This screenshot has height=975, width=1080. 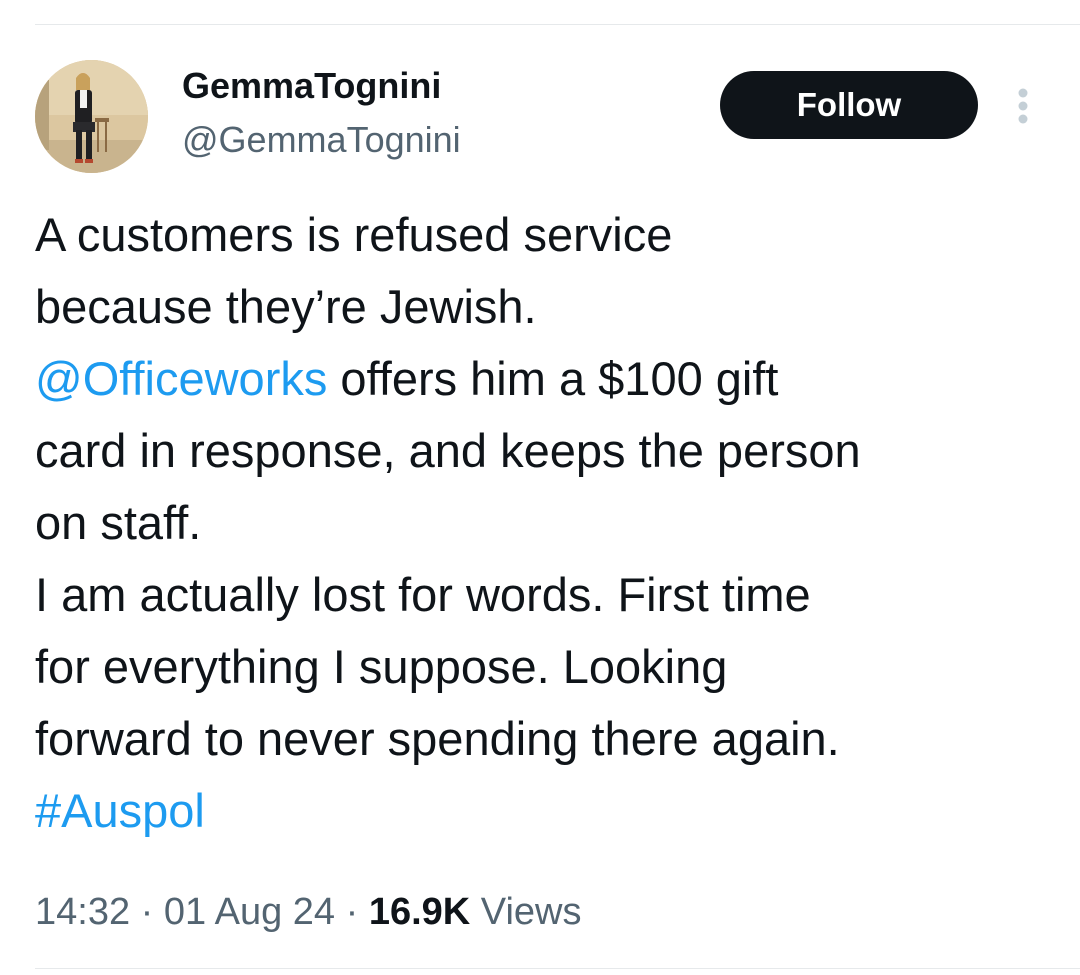 I want to click on avatar-photo, so click(x=91, y=116).